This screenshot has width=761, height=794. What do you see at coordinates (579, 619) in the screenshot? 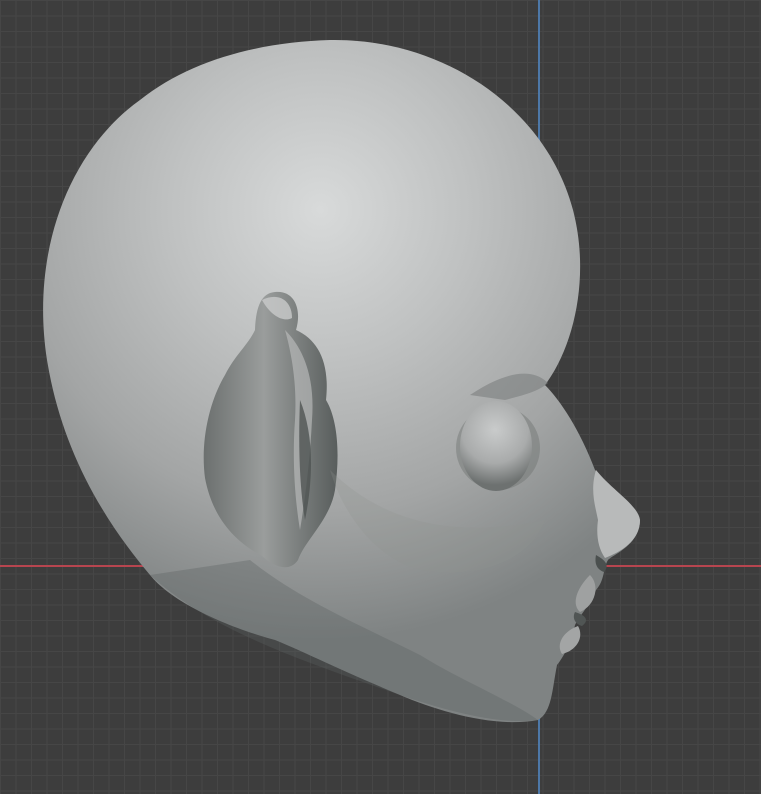
I see `mouth-line` at bounding box center [579, 619].